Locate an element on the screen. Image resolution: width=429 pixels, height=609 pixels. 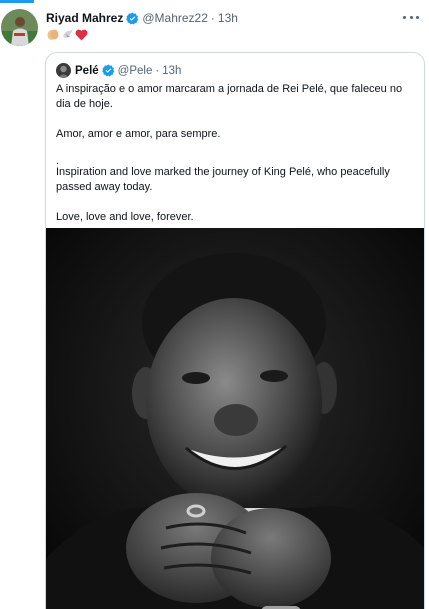
more-options-icon is located at coordinates (411, 17).